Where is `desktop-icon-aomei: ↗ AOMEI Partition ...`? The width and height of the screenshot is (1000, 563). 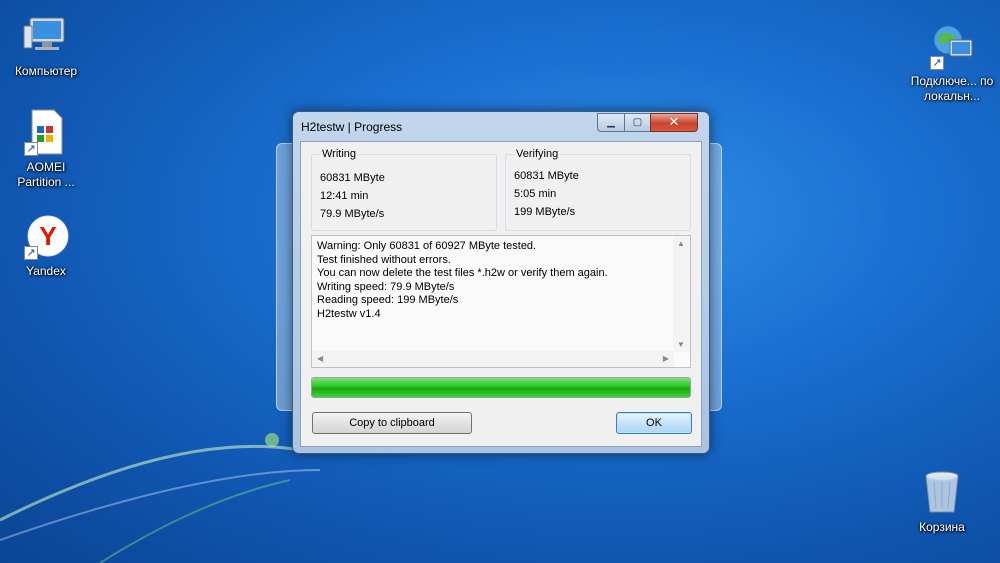 desktop-icon-aomei: ↗ AOMEI Partition ... is located at coordinates (46, 149).